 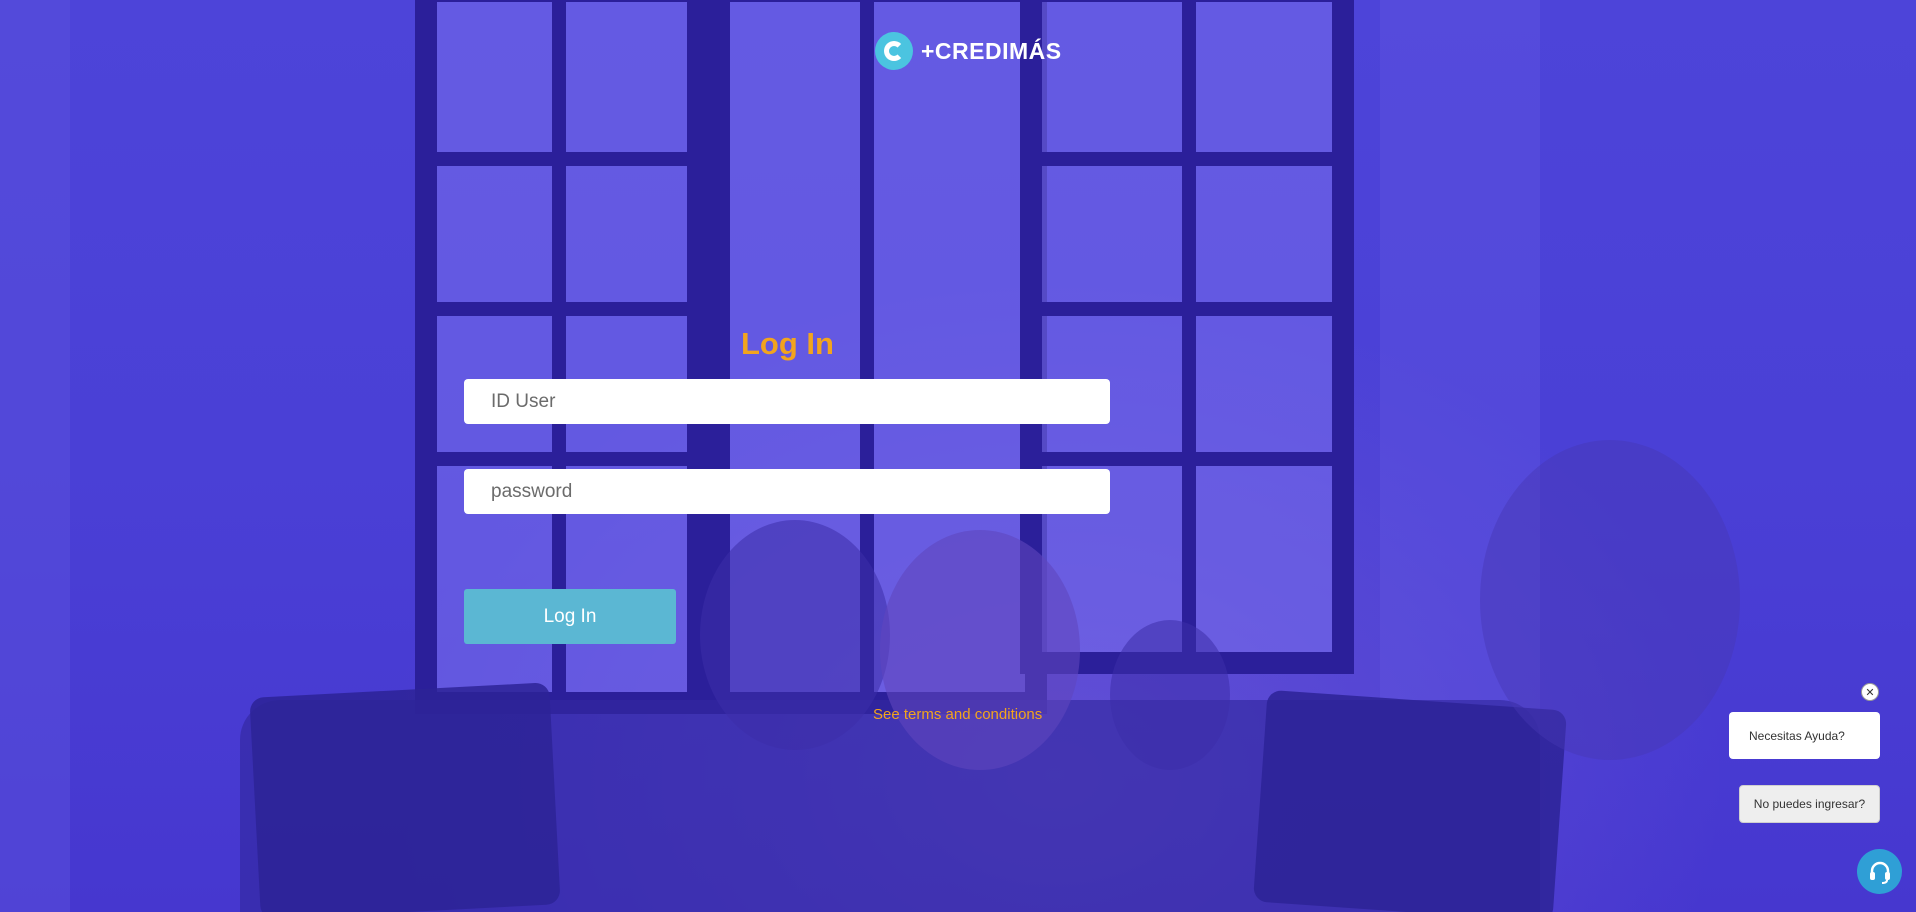 I want to click on headset-icon, so click(x=1879, y=872).